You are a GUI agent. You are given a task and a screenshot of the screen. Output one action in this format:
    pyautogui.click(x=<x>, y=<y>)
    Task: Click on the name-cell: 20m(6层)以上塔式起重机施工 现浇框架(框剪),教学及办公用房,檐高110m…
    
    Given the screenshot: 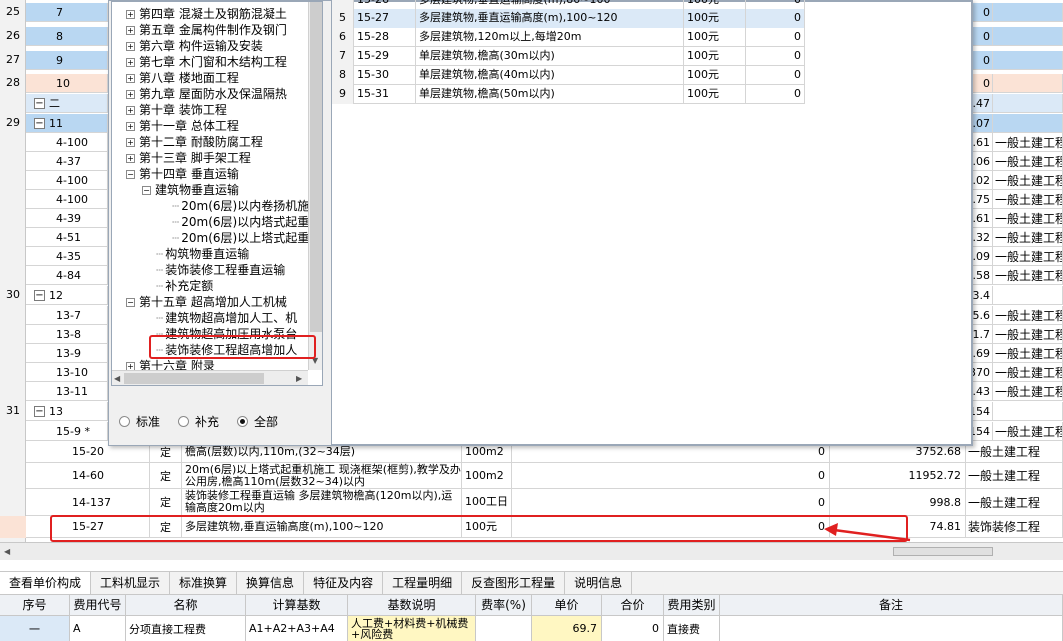 What is the action you would take?
    pyautogui.click(x=322, y=475)
    